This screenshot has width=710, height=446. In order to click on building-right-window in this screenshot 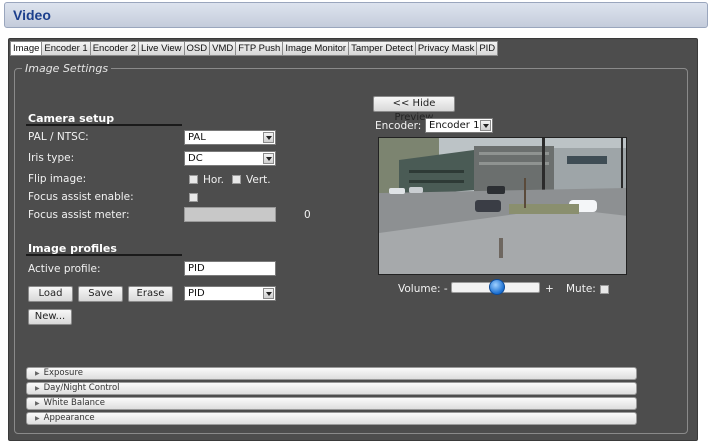, I will do `click(587, 160)`.